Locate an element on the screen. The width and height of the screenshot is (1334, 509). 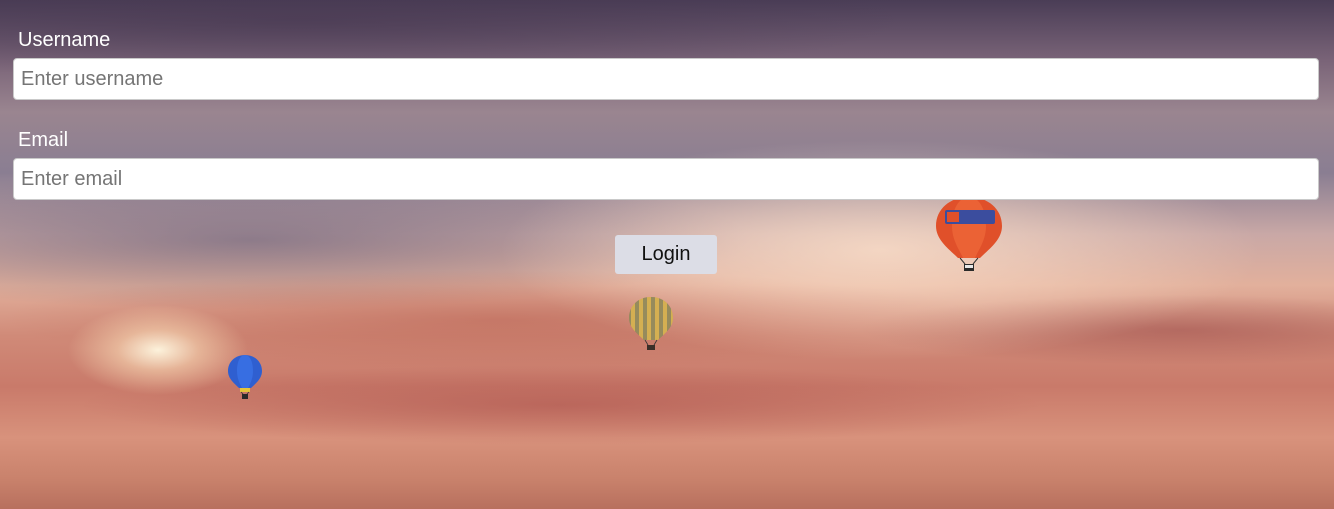
username-input is located at coordinates (666, 79).